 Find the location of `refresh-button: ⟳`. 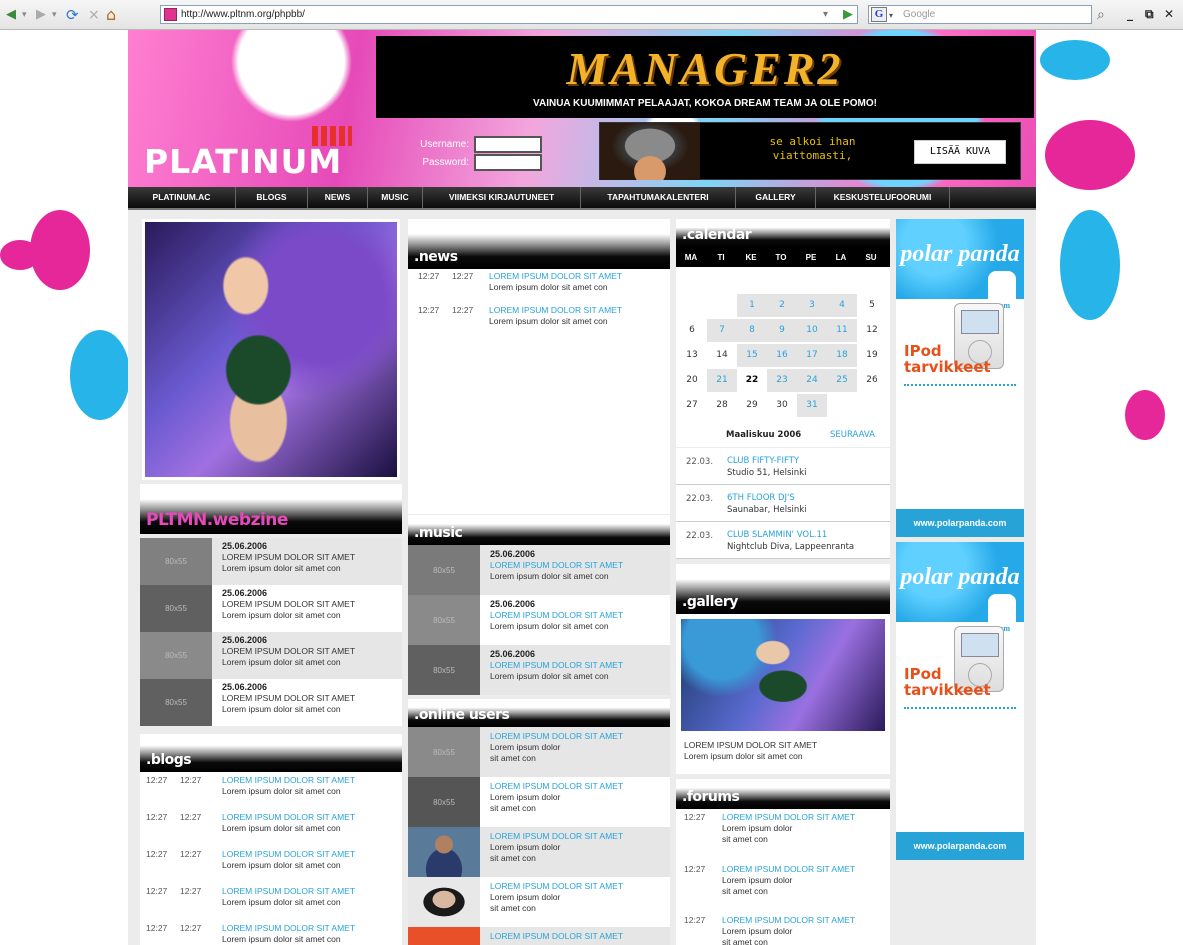

refresh-button: ⟳ is located at coordinates (72, 15).